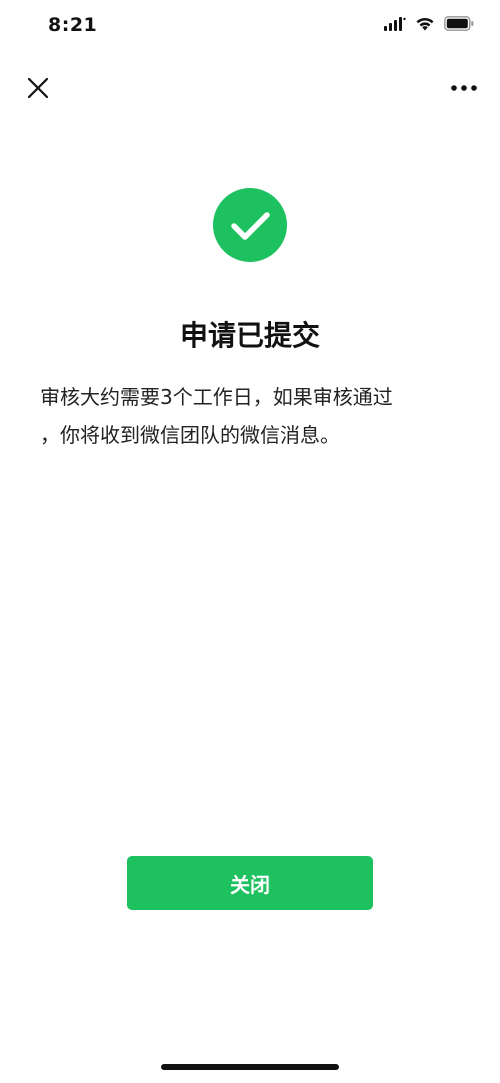 Image resolution: width=500 pixels, height=1083 pixels. What do you see at coordinates (250, 26) in the screenshot?
I see `status-bar: 8:21` at bounding box center [250, 26].